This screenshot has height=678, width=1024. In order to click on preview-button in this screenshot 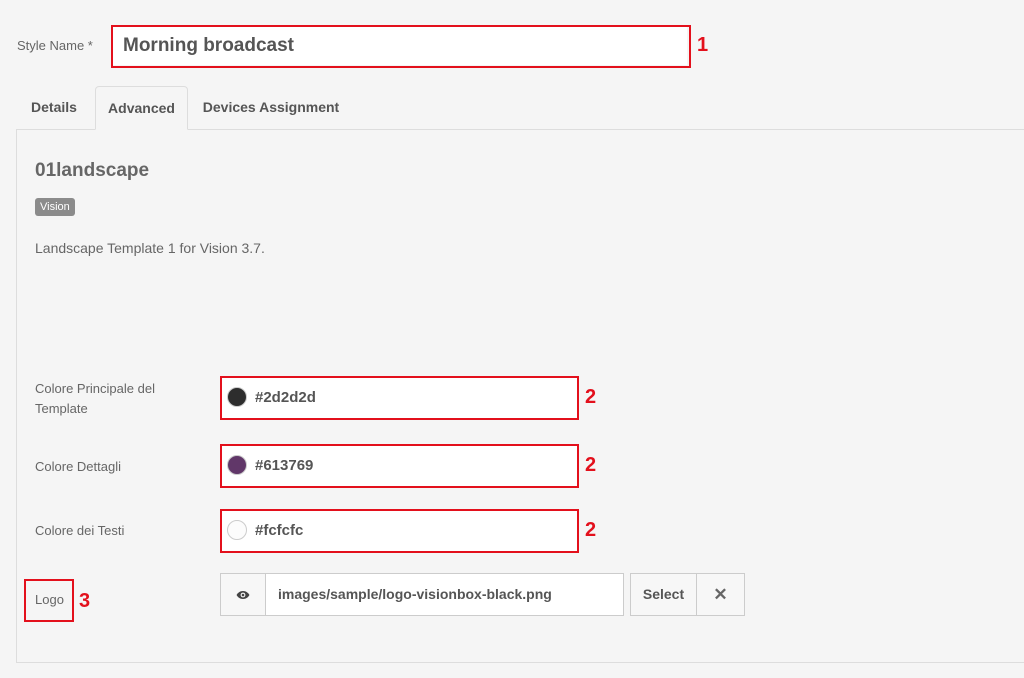, I will do `click(243, 594)`.